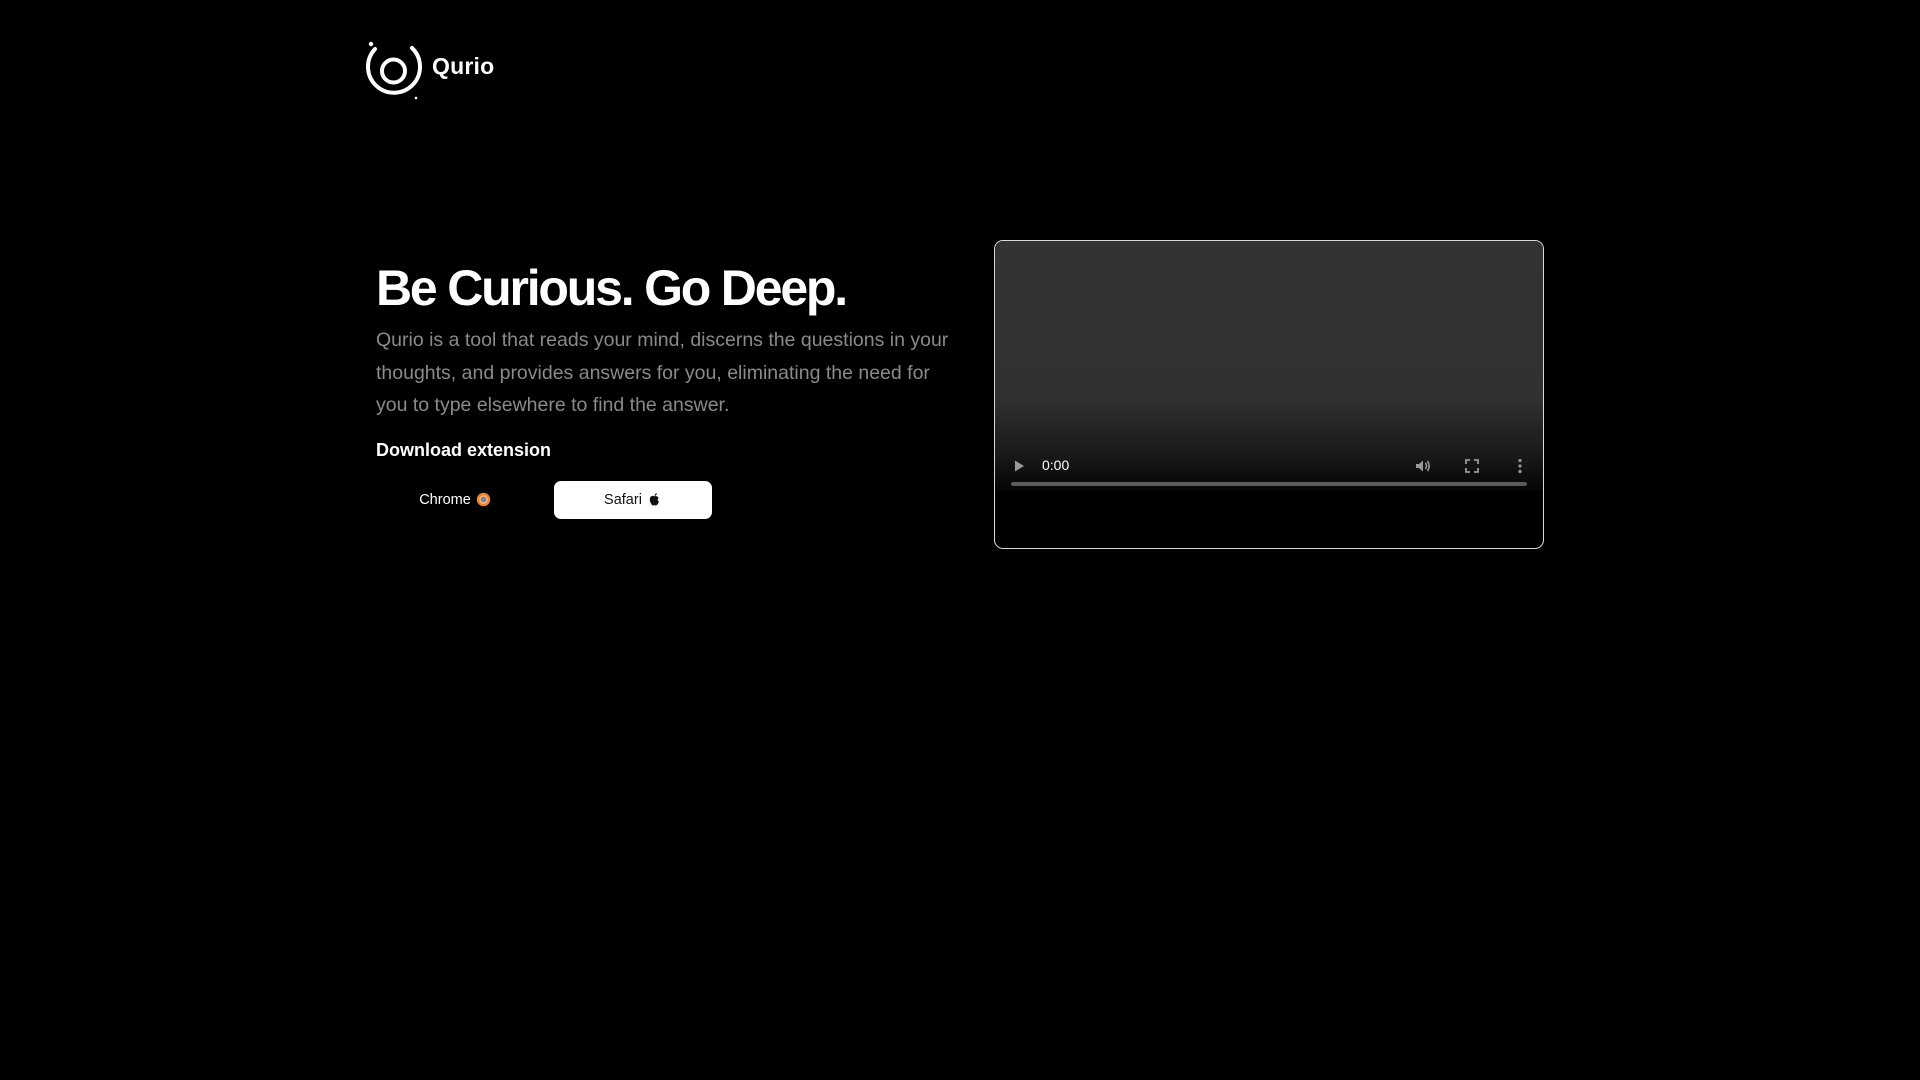 The width and height of the screenshot is (1920, 1080). What do you see at coordinates (464, 449) in the screenshot?
I see `download-extension-label: Download extension` at bounding box center [464, 449].